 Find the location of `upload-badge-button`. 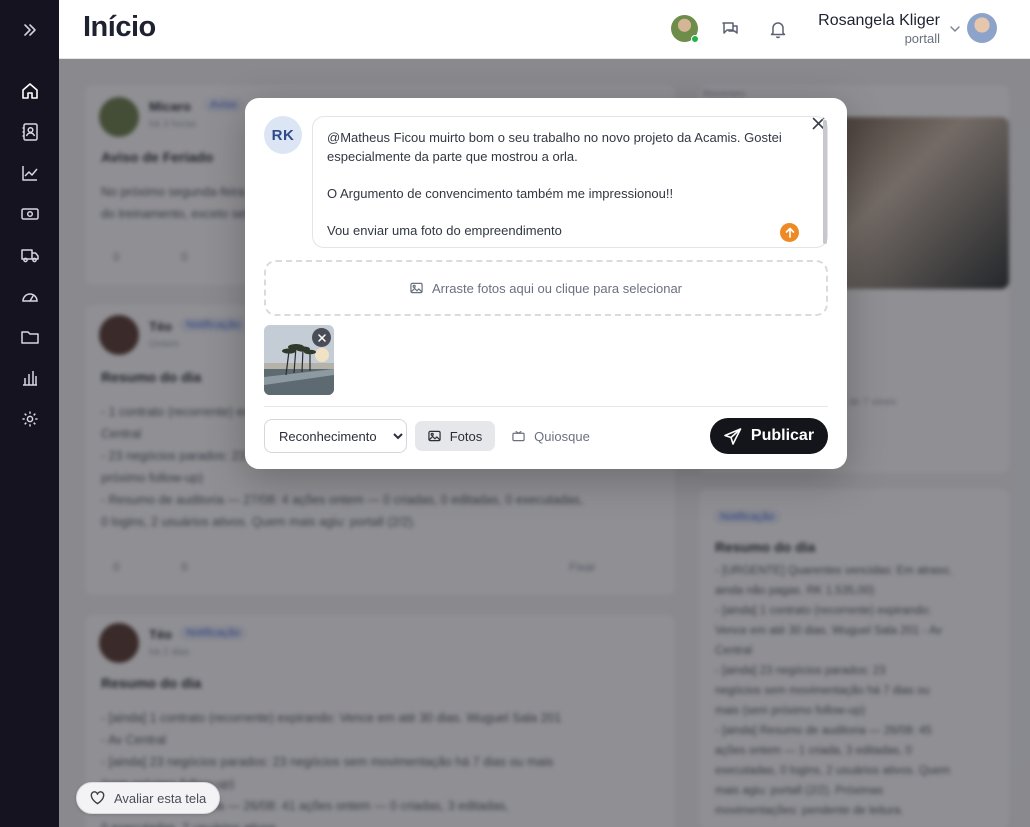

upload-badge-button is located at coordinates (789, 232).